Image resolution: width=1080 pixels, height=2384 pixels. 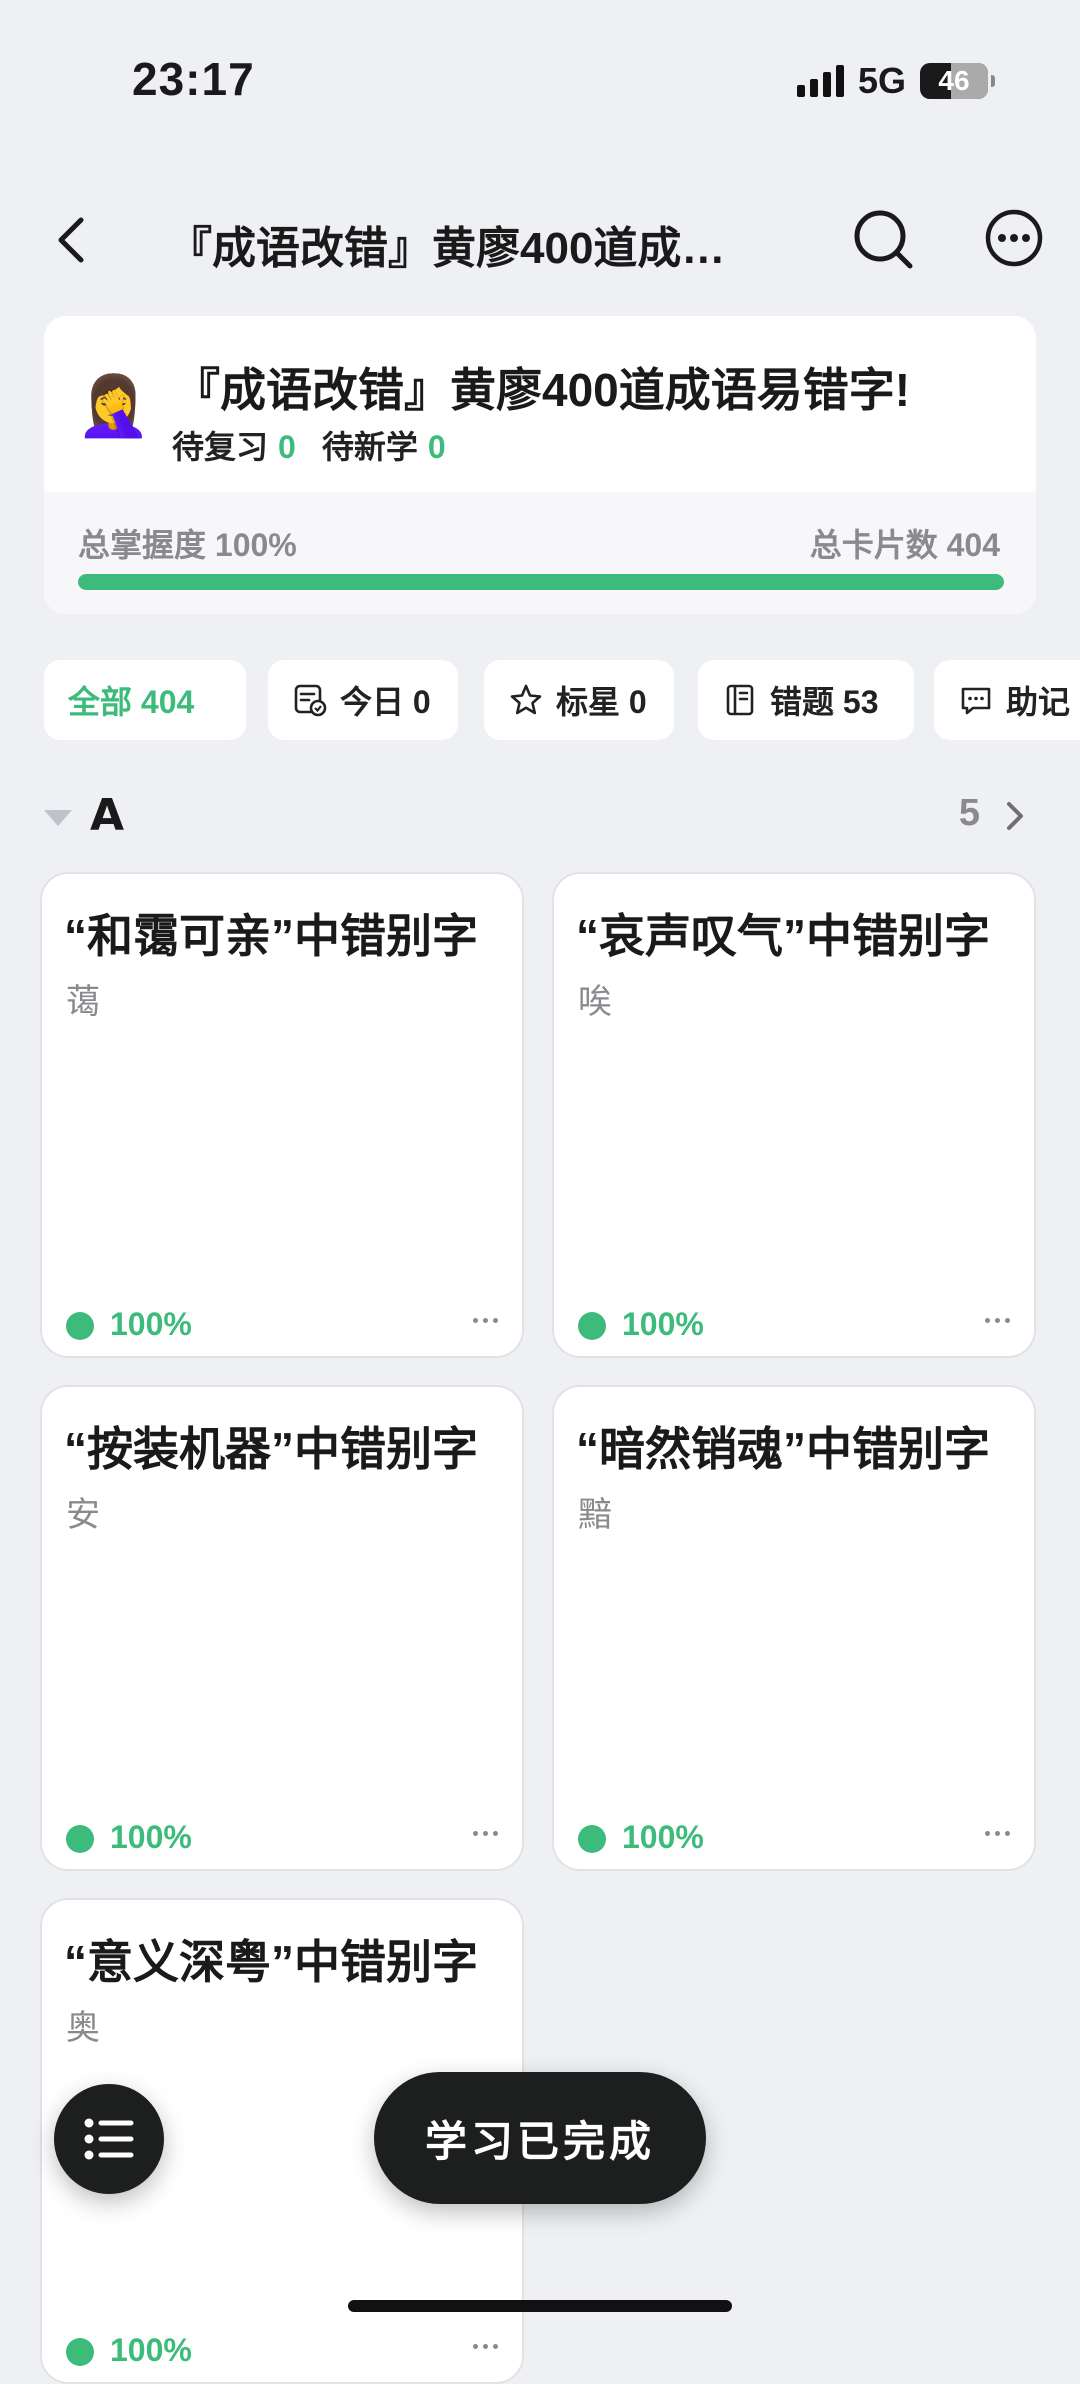 What do you see at coordinates (540, 553) in the screenshot?
I see `deck-progress-section: 总掌握度 100% 总卡片数 404` at bounding box center [540, 553].